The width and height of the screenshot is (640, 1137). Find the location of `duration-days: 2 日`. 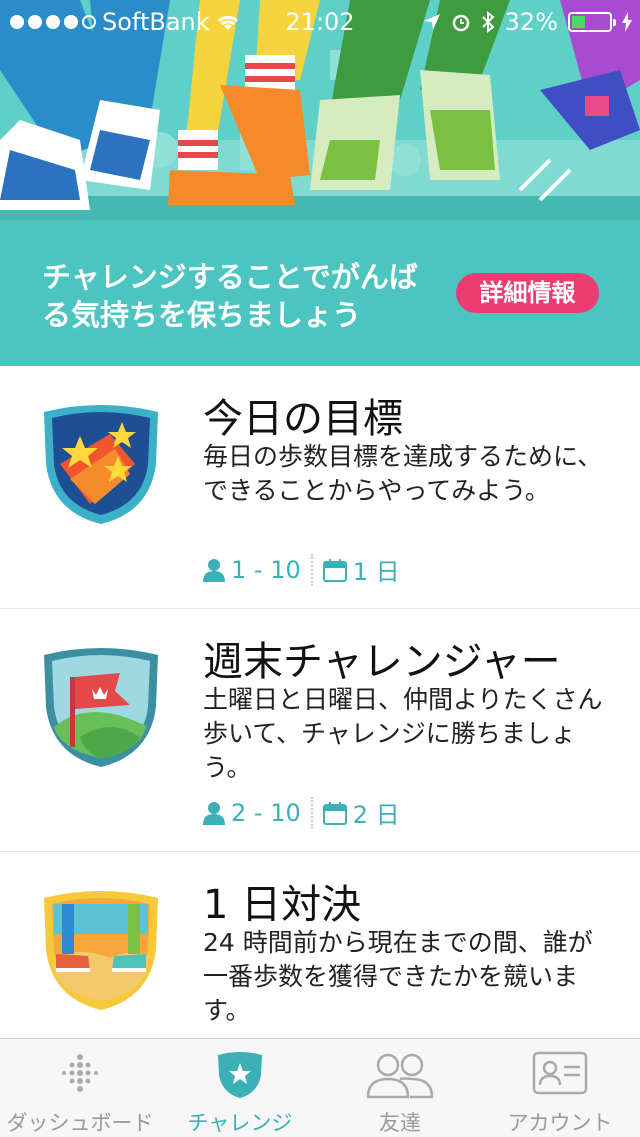

duration-days: 2 日 is located at coordinates (376, 815).